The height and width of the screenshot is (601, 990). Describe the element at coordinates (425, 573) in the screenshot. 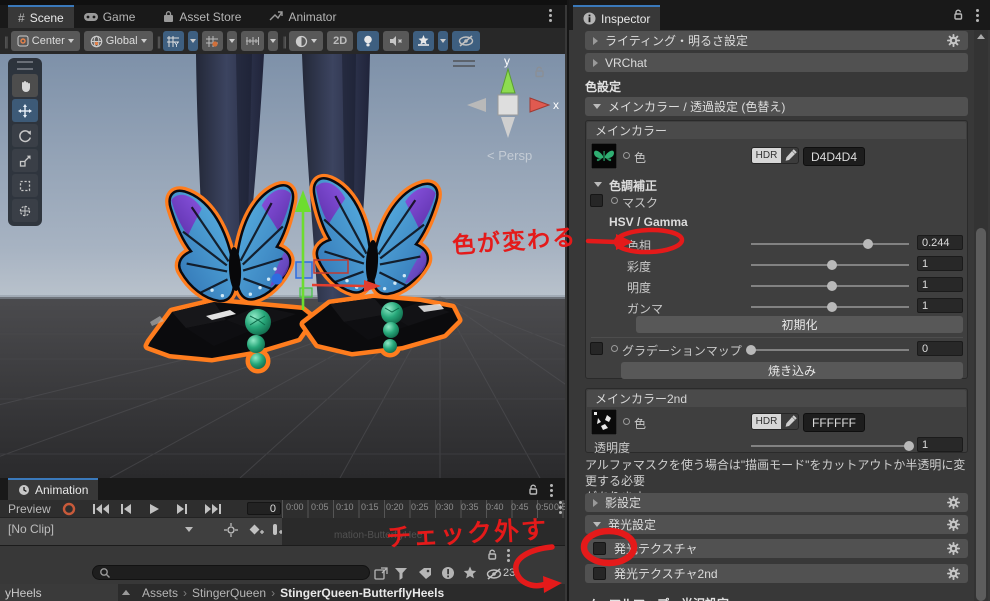

I see `search-by-label-icon` at that location.